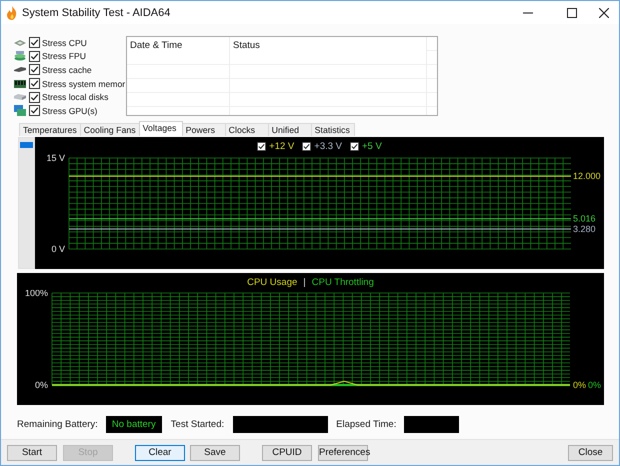  What do you see at coordinates (20, 97) in the screenshot?
I see `drive-icon` at bounding box center [20, 97].